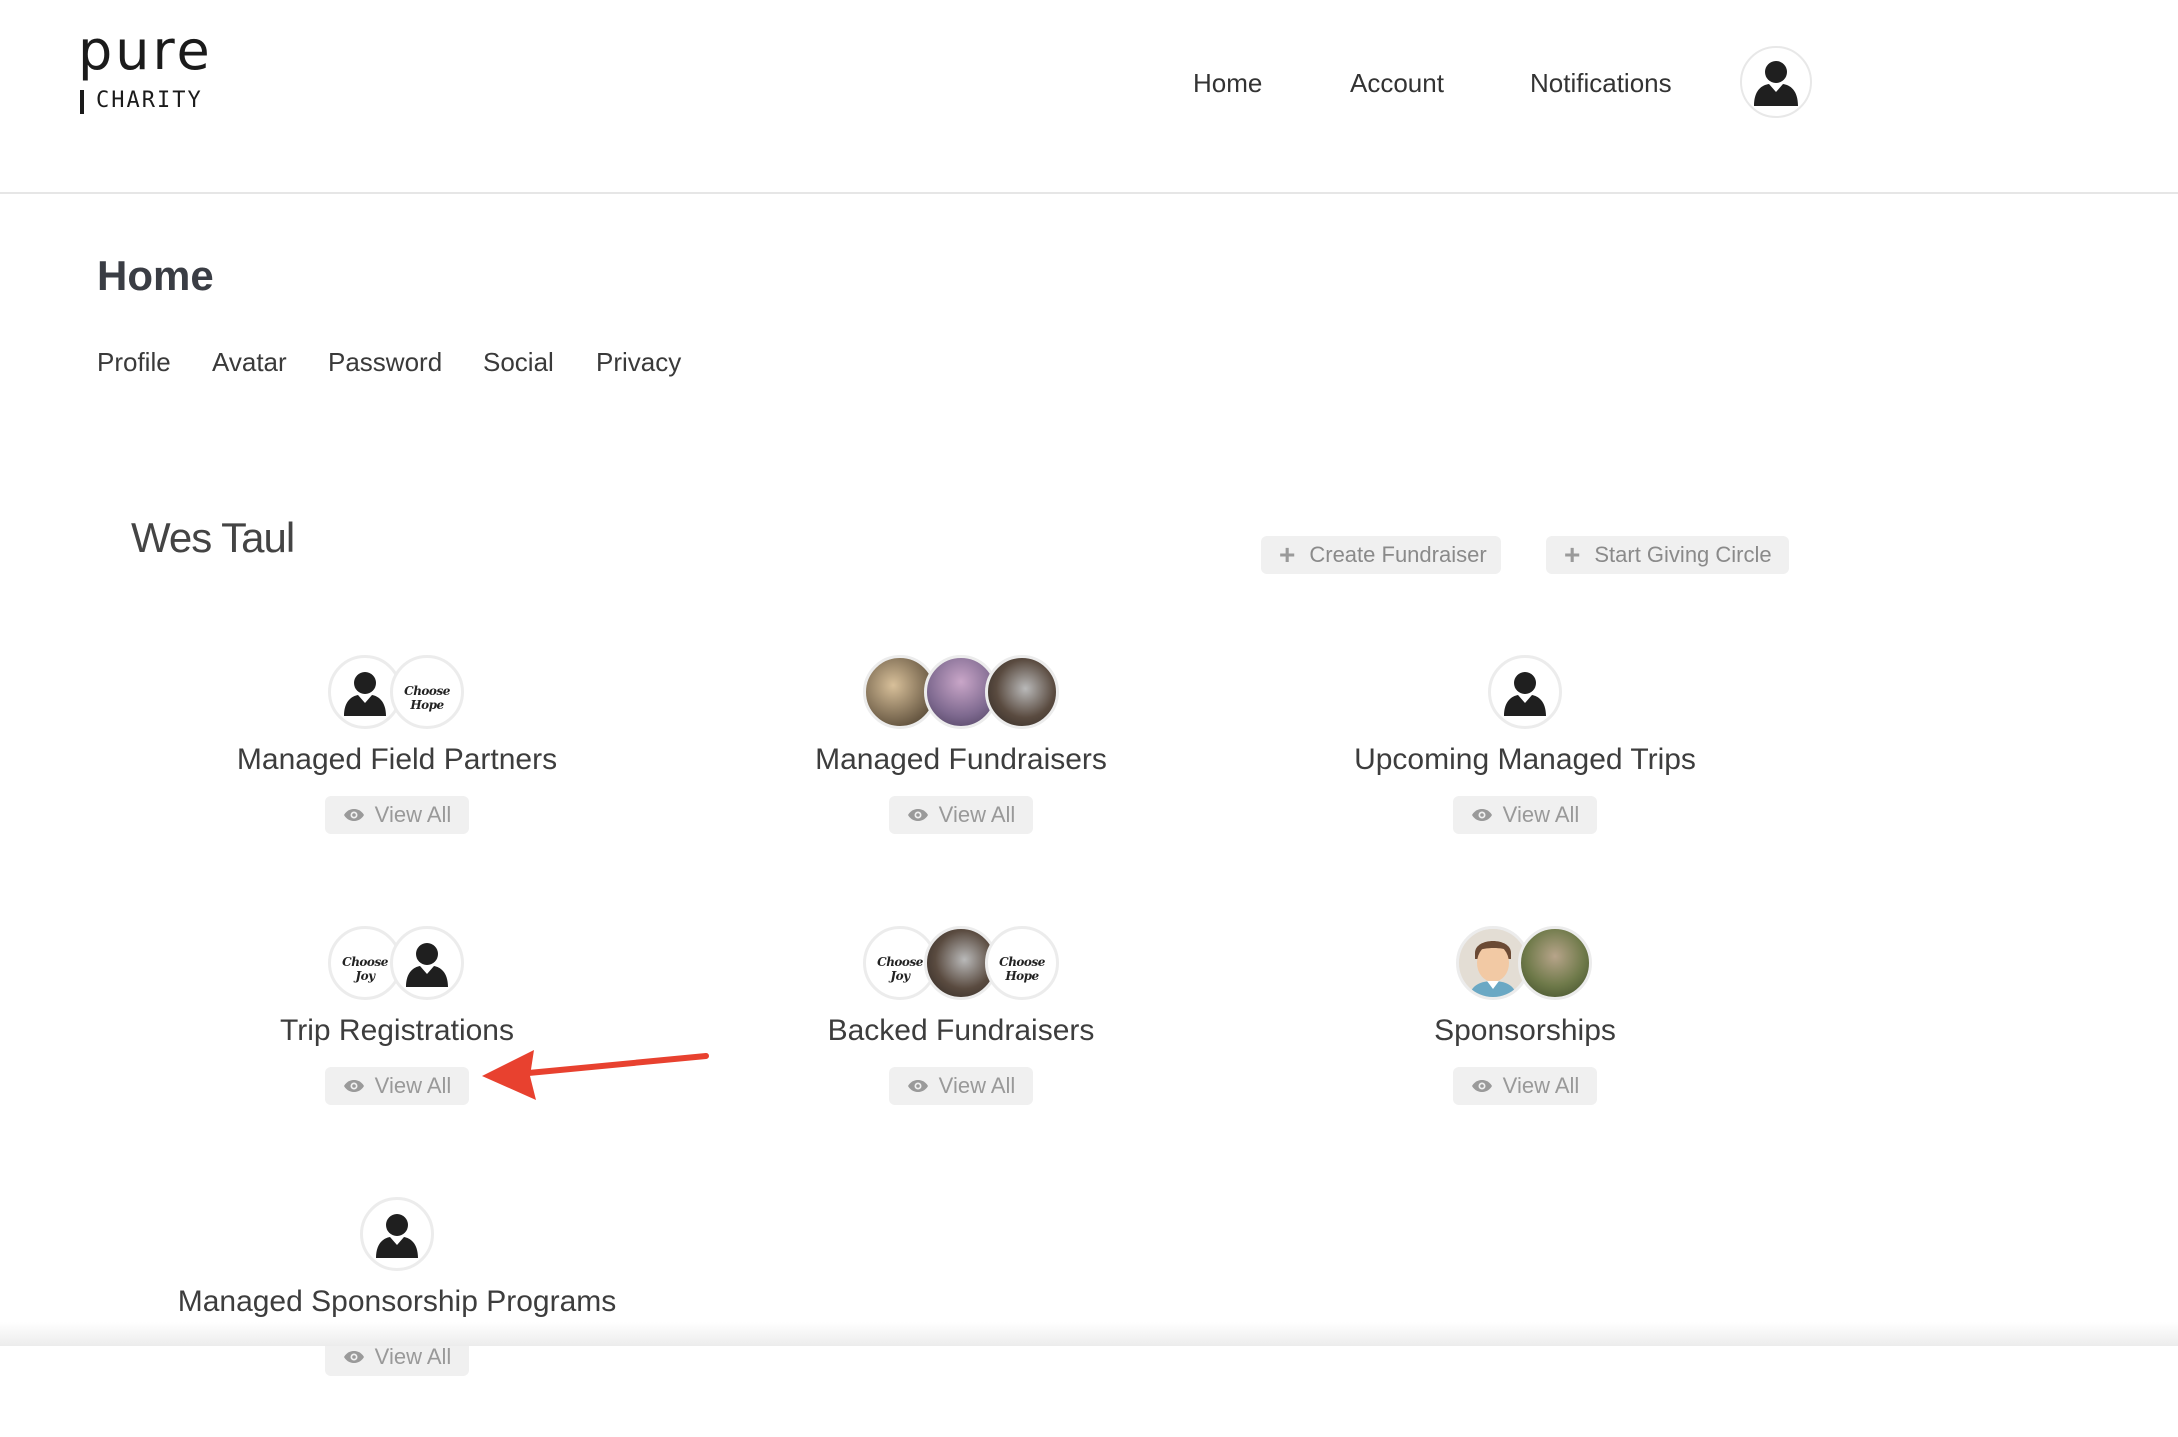 Image resolution: width=2178 pixels, height=1437 pixels. What do you see at coordinates (1555, 963) in the screenshot?
I see `dog-photo-avatar` at bounding box center [1555, 963].